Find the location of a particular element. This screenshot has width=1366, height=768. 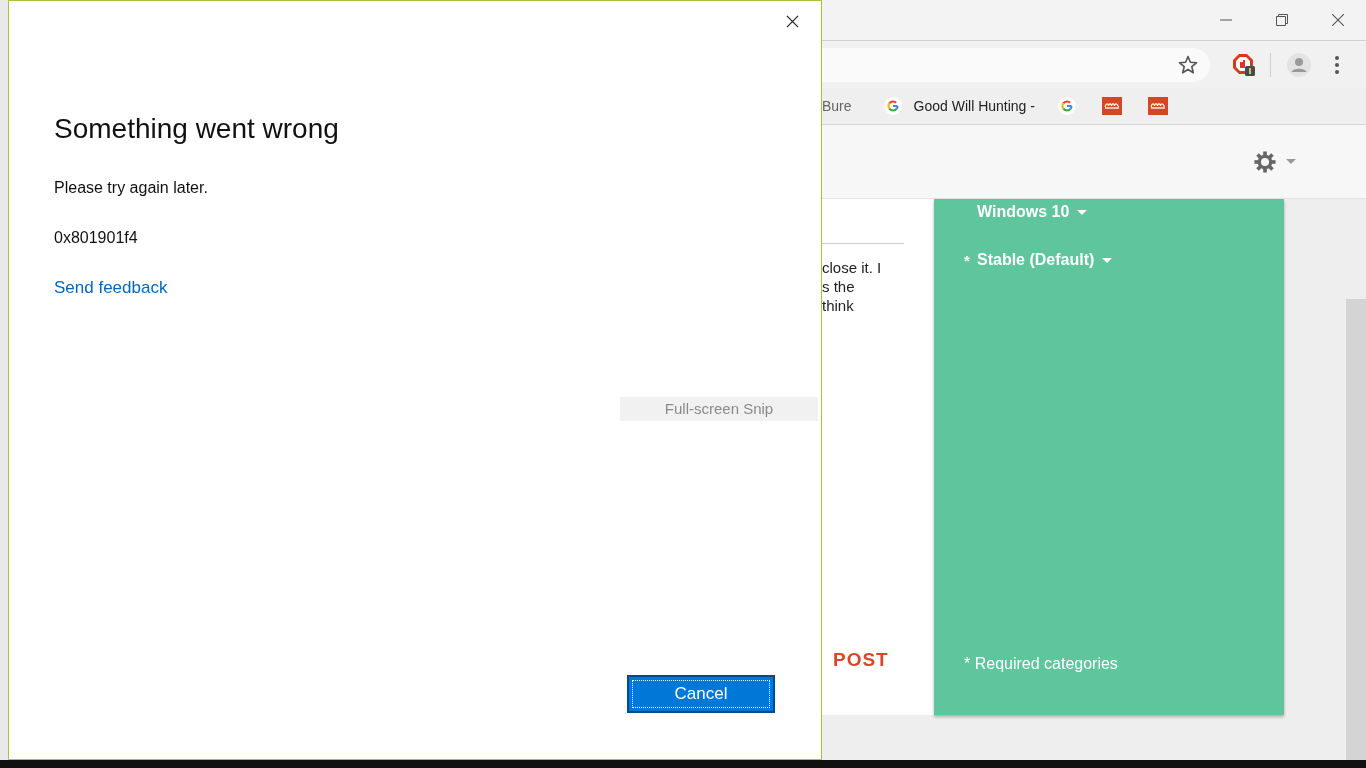

star-icon is located at coordinates (1188, 64).